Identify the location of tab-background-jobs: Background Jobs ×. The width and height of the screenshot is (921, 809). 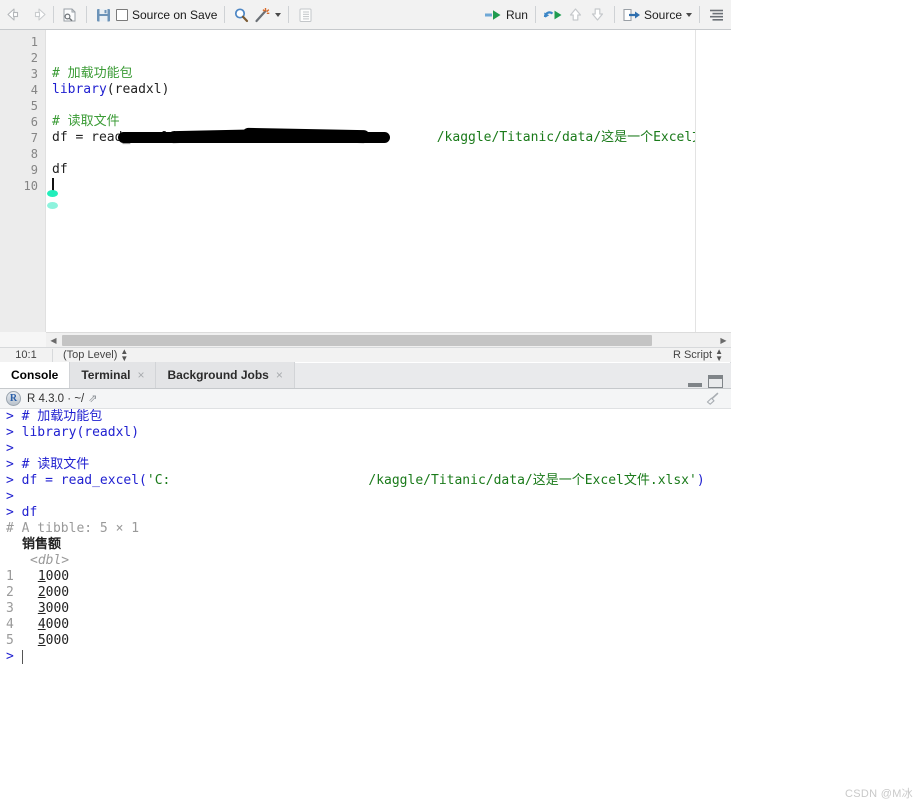
(225, 375).